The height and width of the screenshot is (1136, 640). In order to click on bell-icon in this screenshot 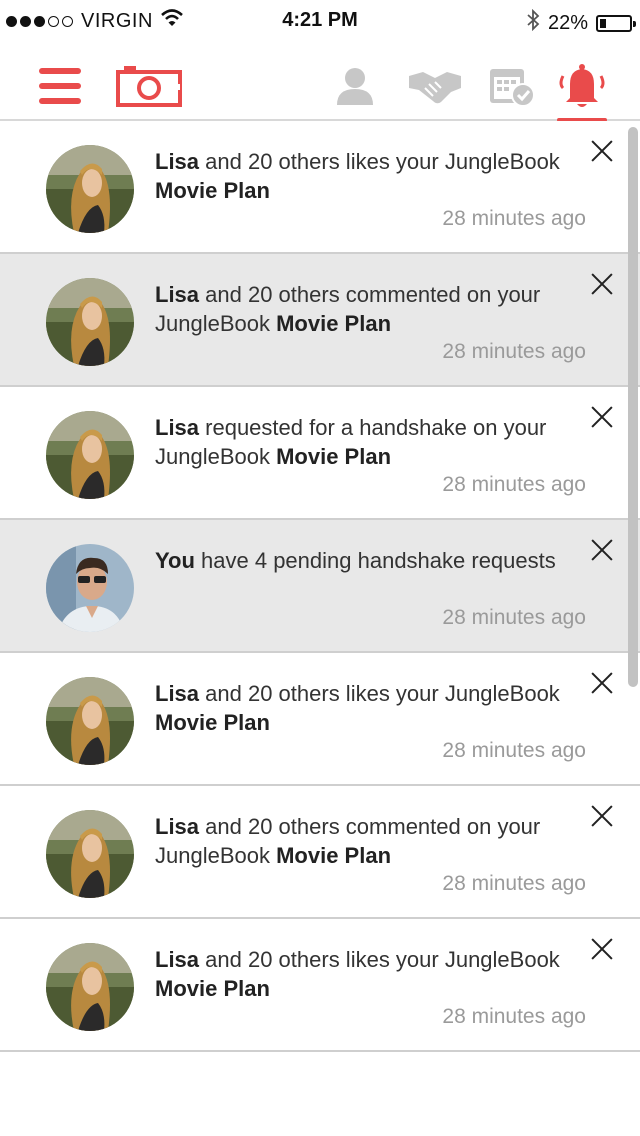, I will do `click(582, 85)`.